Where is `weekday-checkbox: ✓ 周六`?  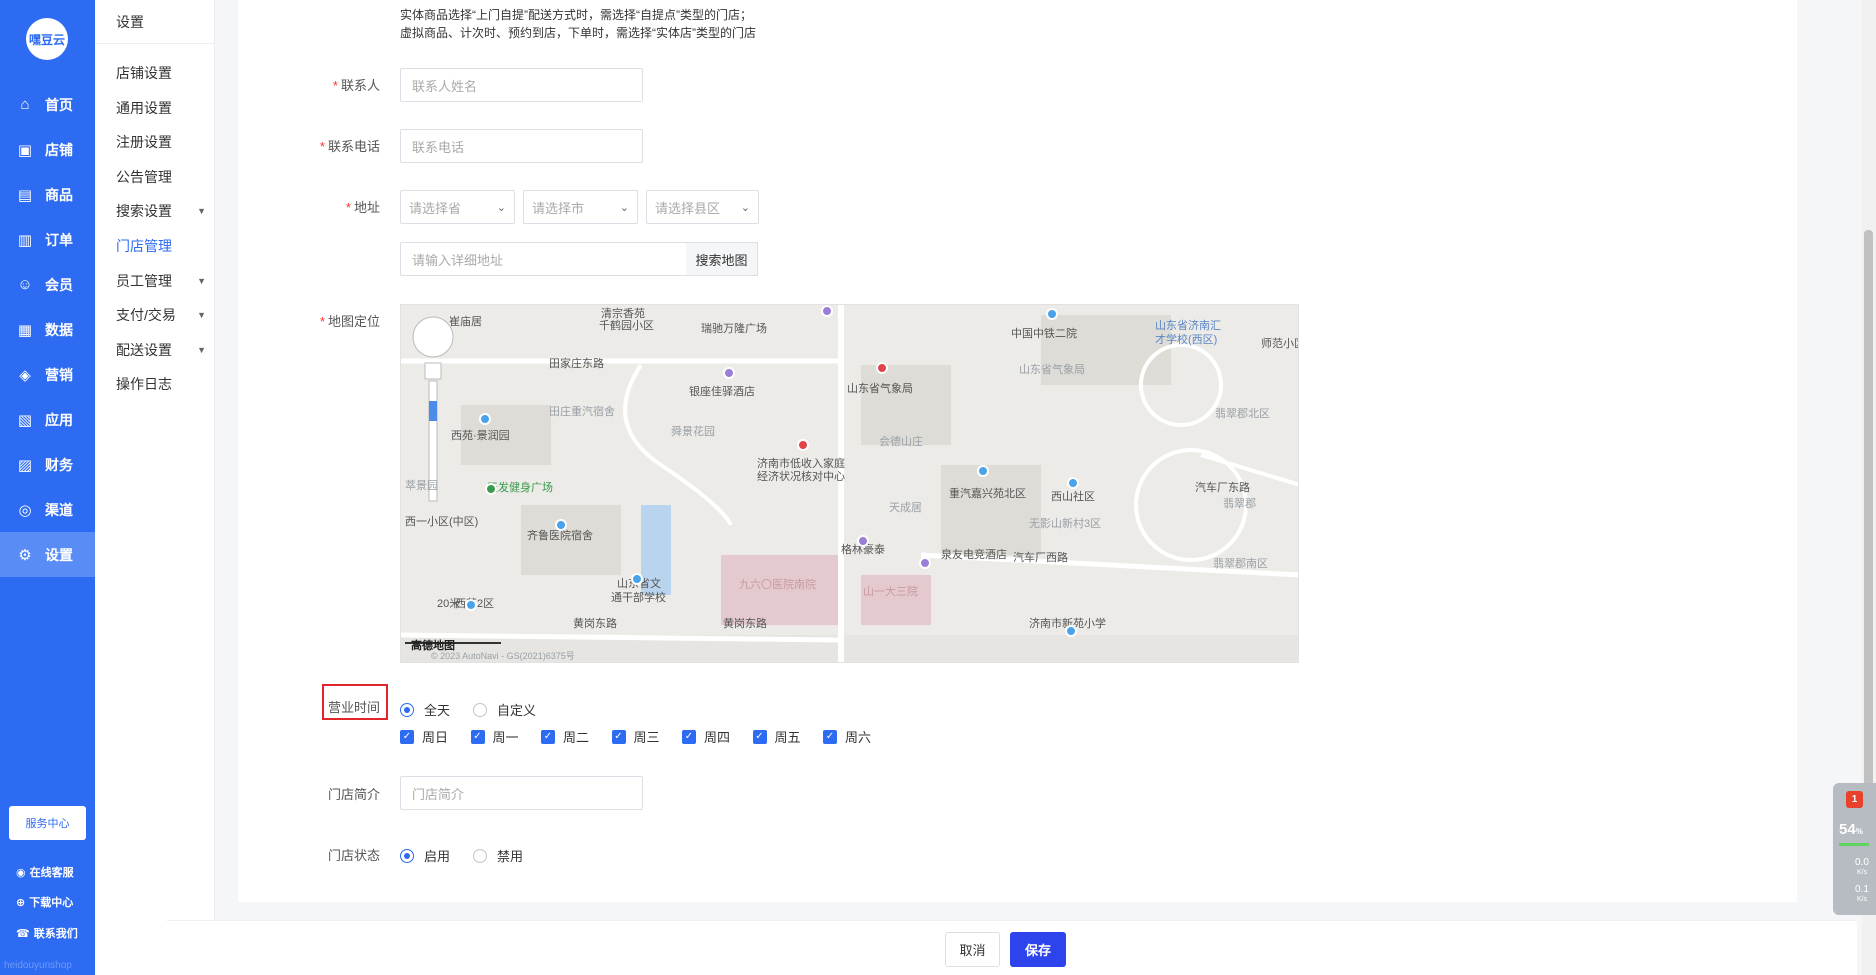
weekday-checkbox: ✓ 周六 is located at coordinates (847, 736).